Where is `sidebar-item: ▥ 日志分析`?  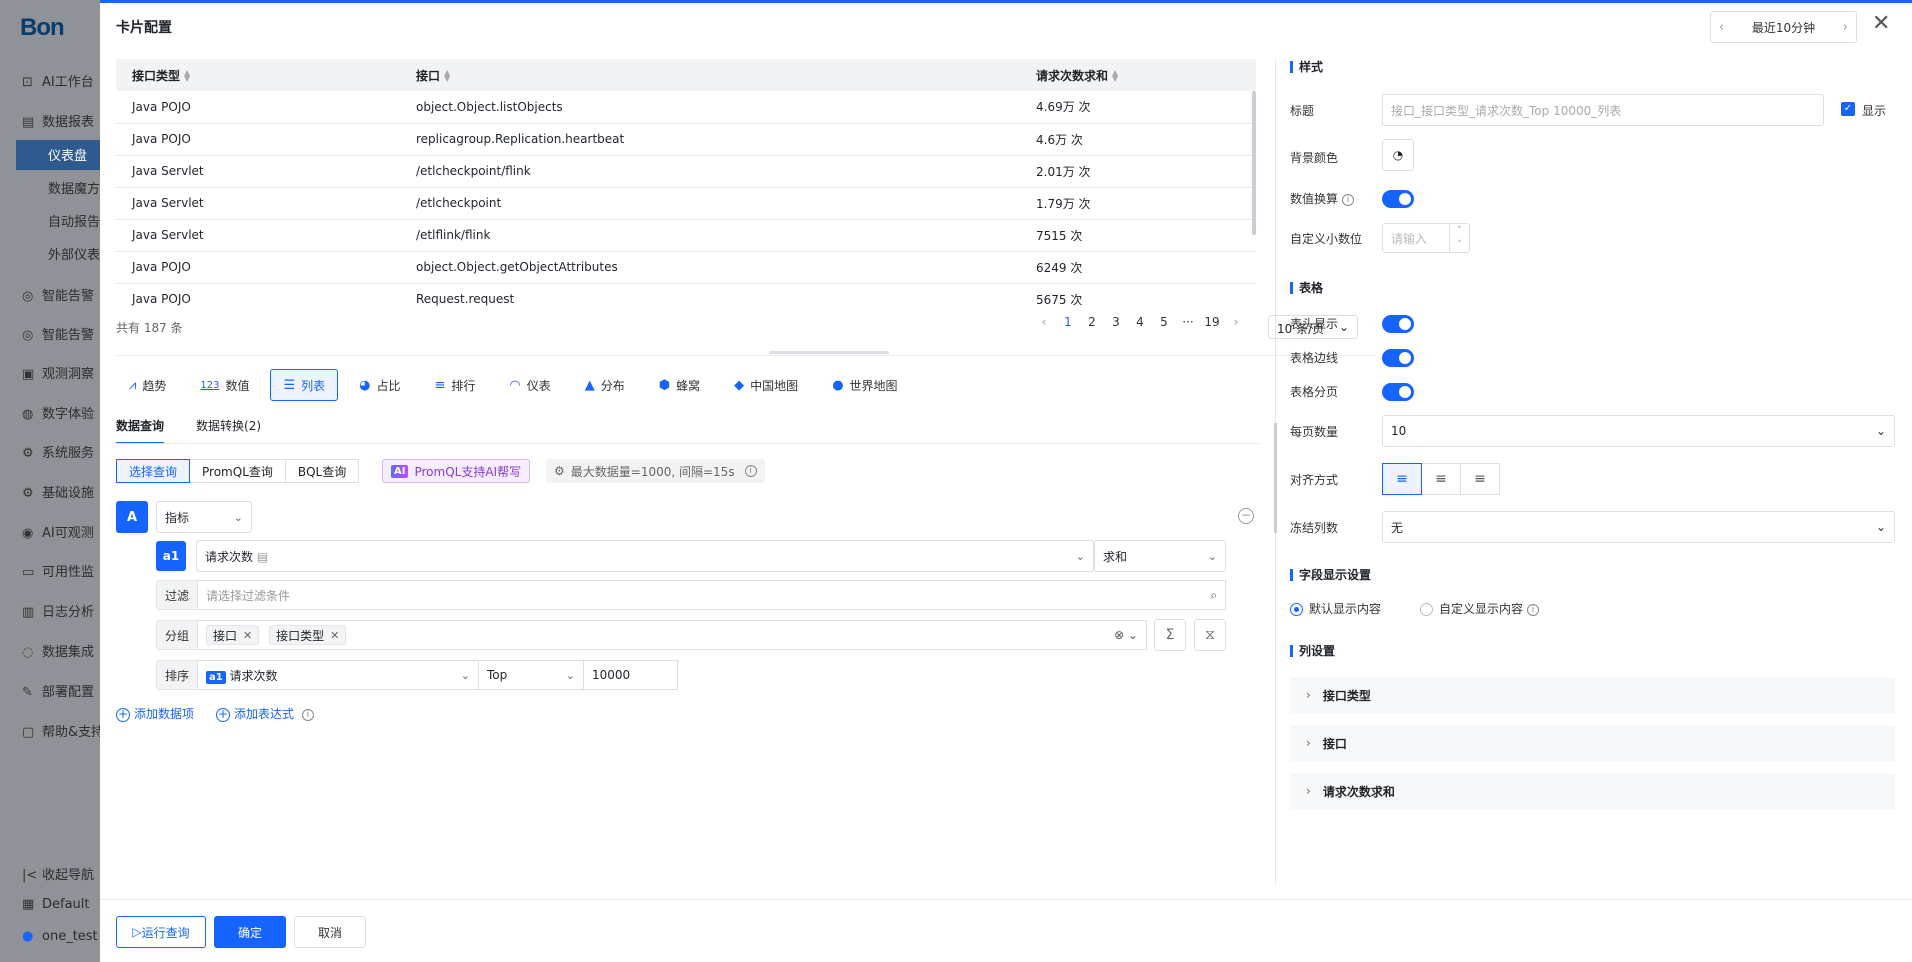 sidebar-item: ▥ 日志分析 is located at coordinates (61, 610).